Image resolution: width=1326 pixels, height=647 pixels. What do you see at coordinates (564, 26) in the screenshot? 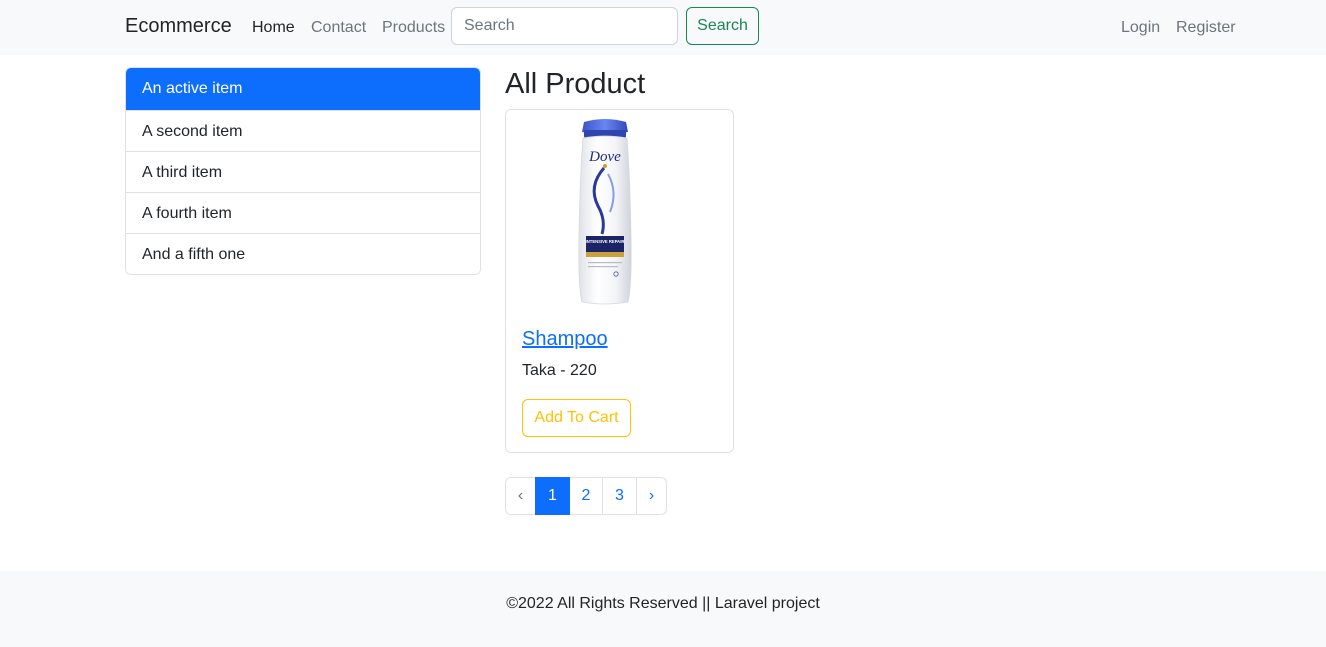
I see `search-input` at bounding box center [564, 26].